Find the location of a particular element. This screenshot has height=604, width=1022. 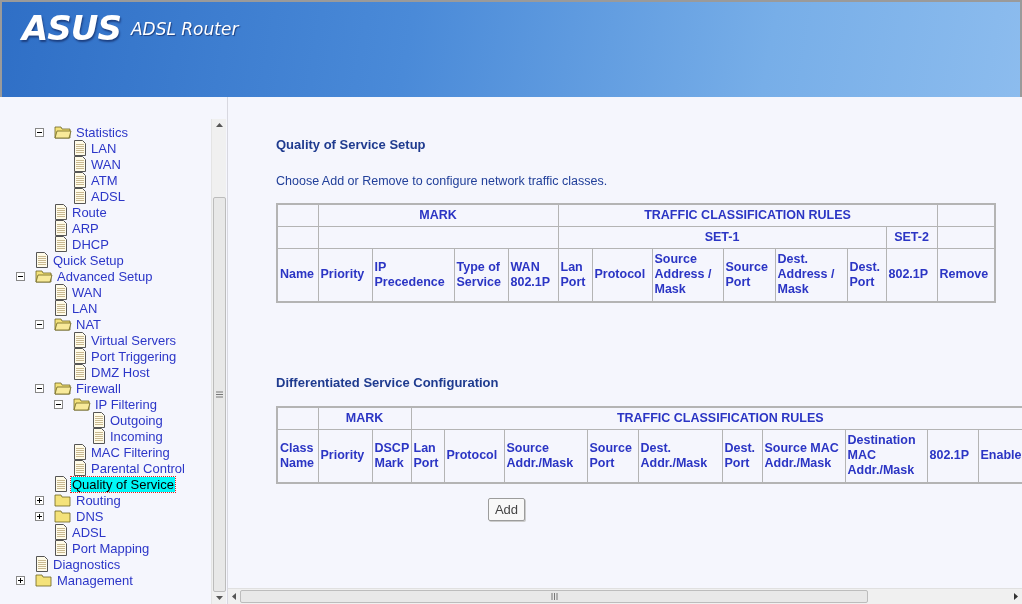

tree-item: Advanced Setup is located at coordinates (105, 276).